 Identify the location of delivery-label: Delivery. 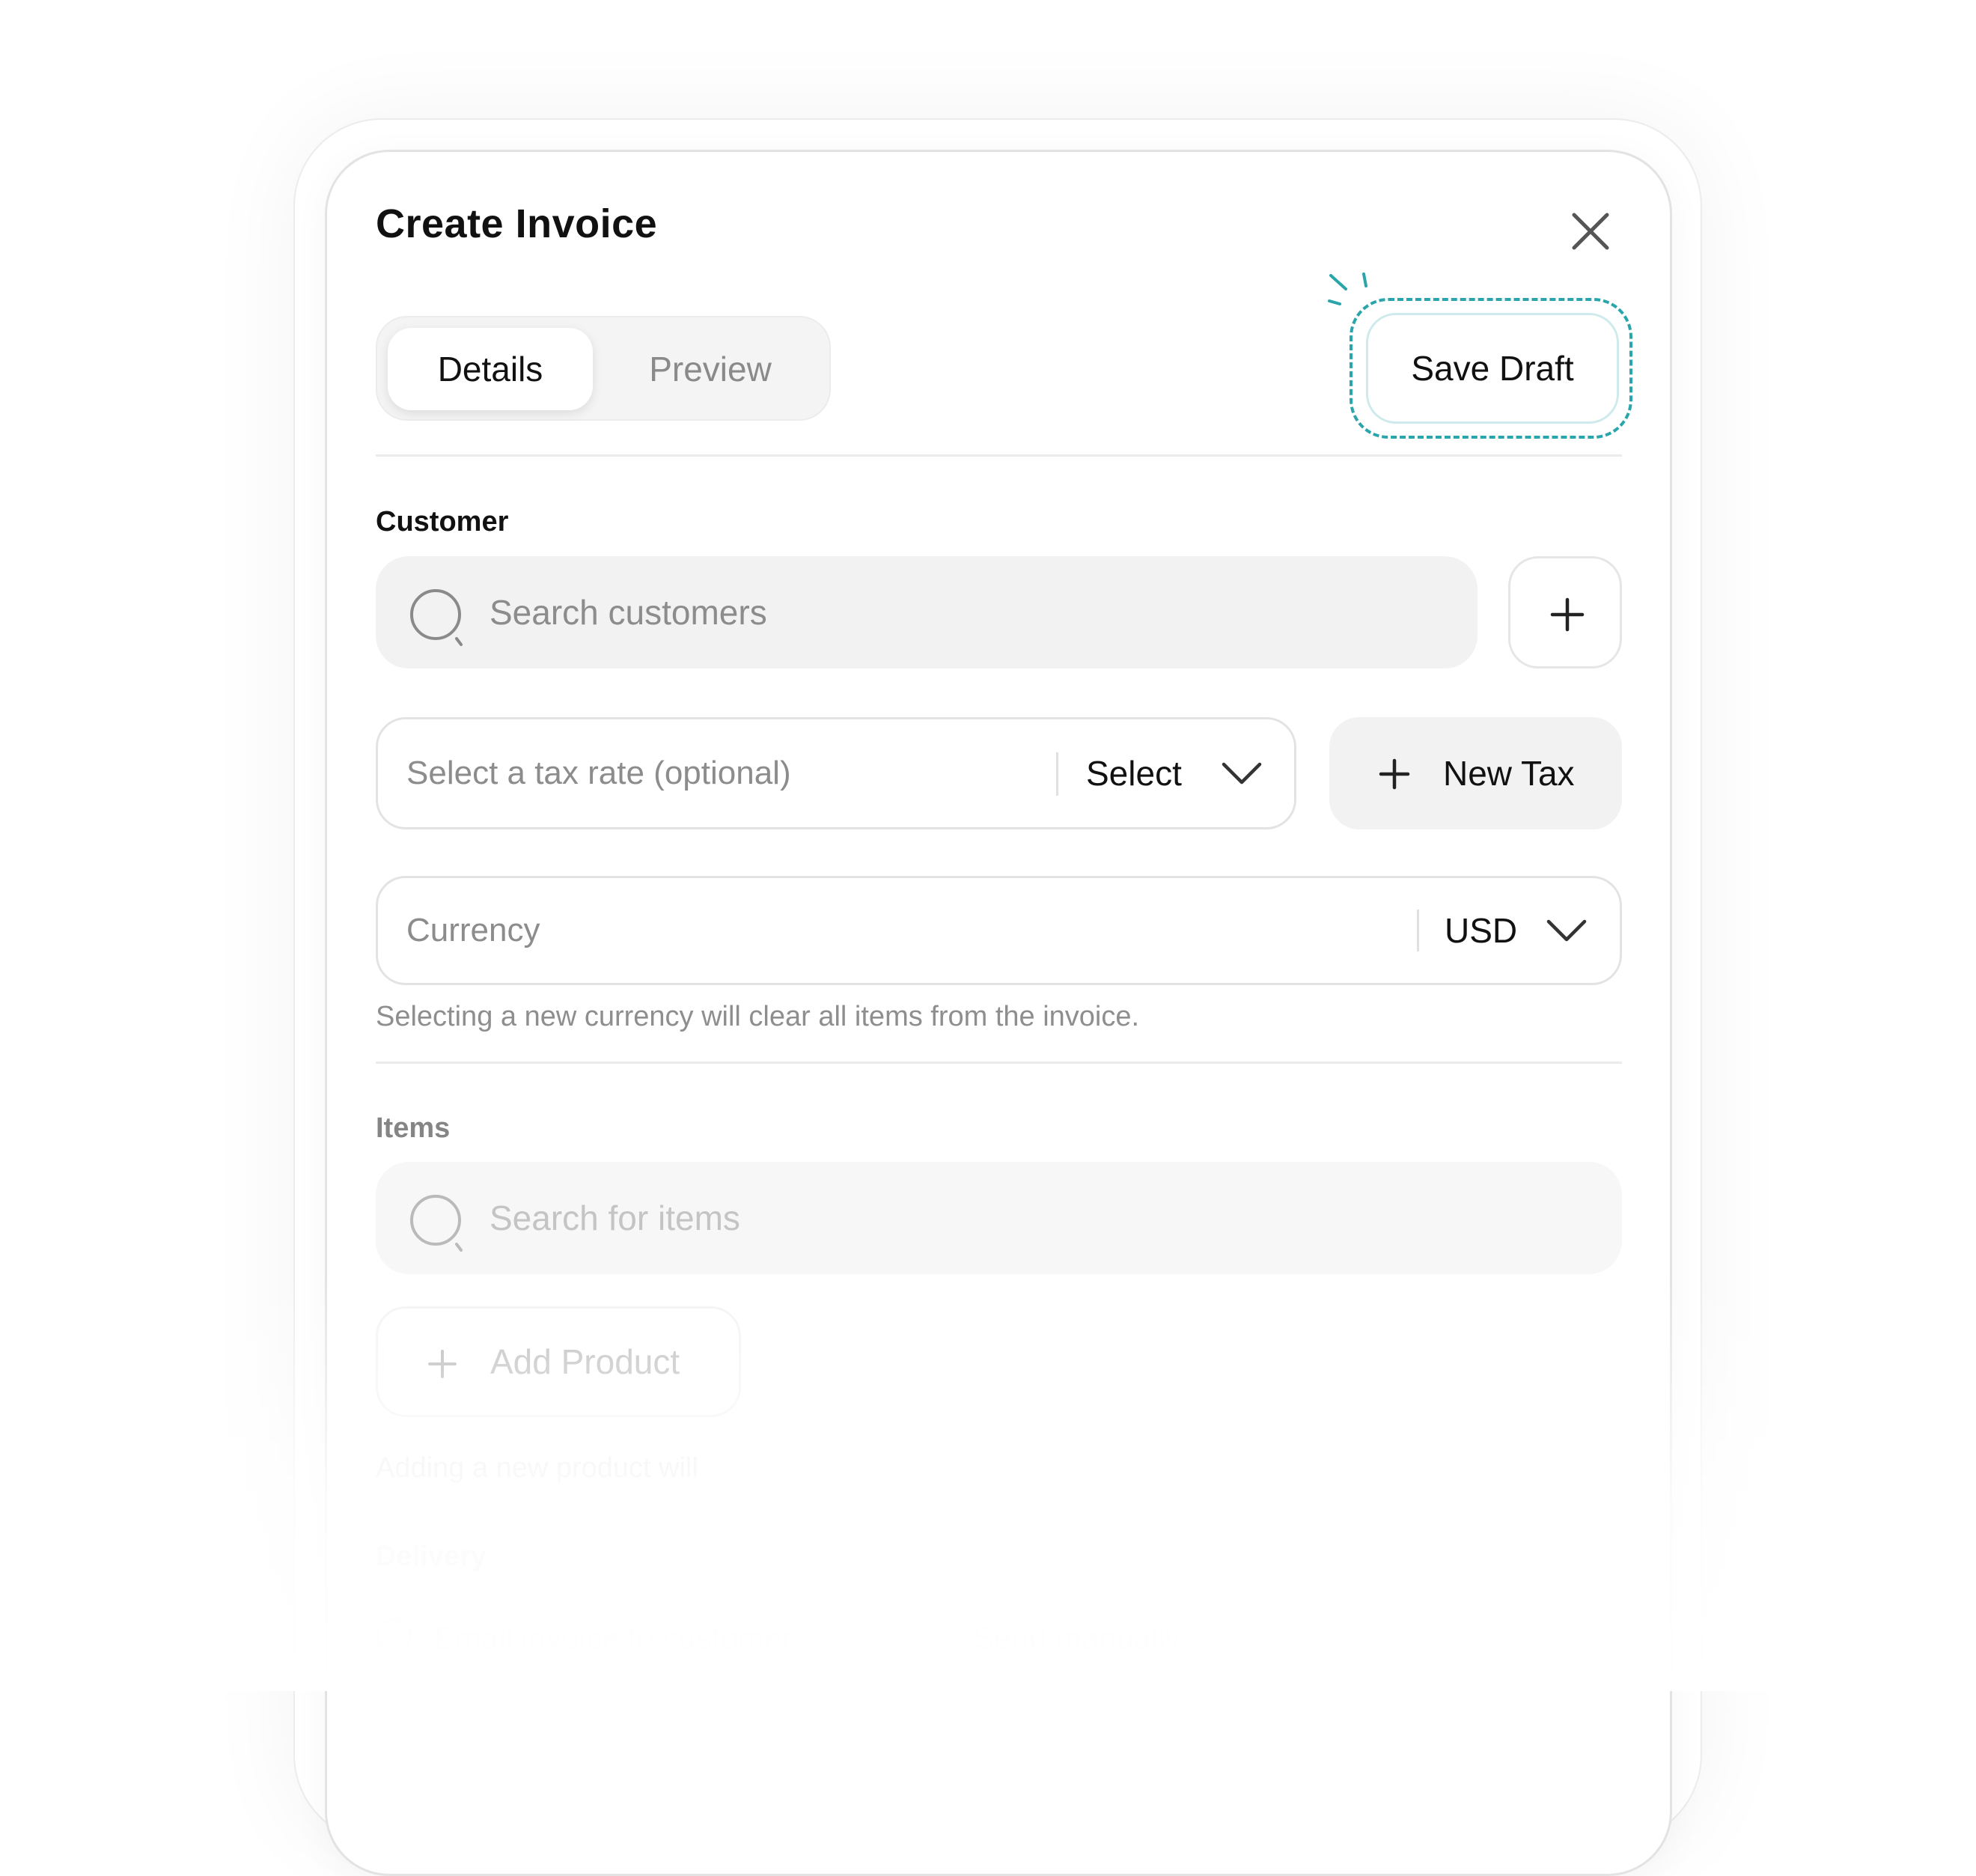
(432, 1556).